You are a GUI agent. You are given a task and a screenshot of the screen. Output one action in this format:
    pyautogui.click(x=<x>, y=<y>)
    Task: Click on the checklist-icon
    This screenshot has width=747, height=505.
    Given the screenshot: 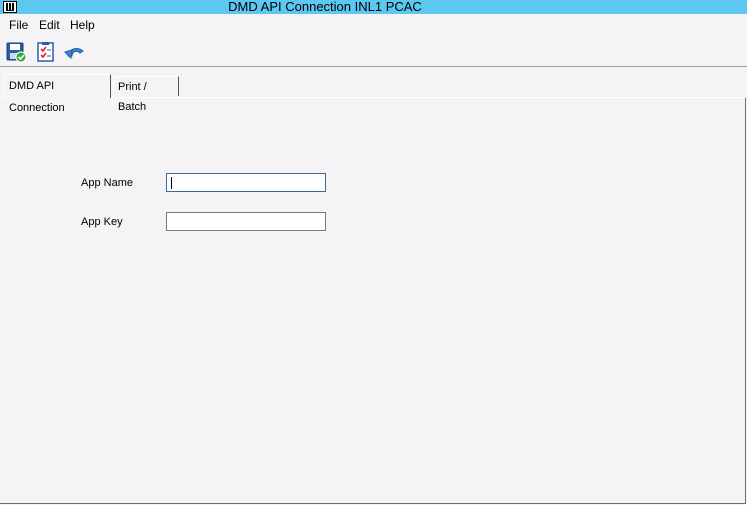 What is the action you would take?
    pyautogui.click(x=45, y=52)
    